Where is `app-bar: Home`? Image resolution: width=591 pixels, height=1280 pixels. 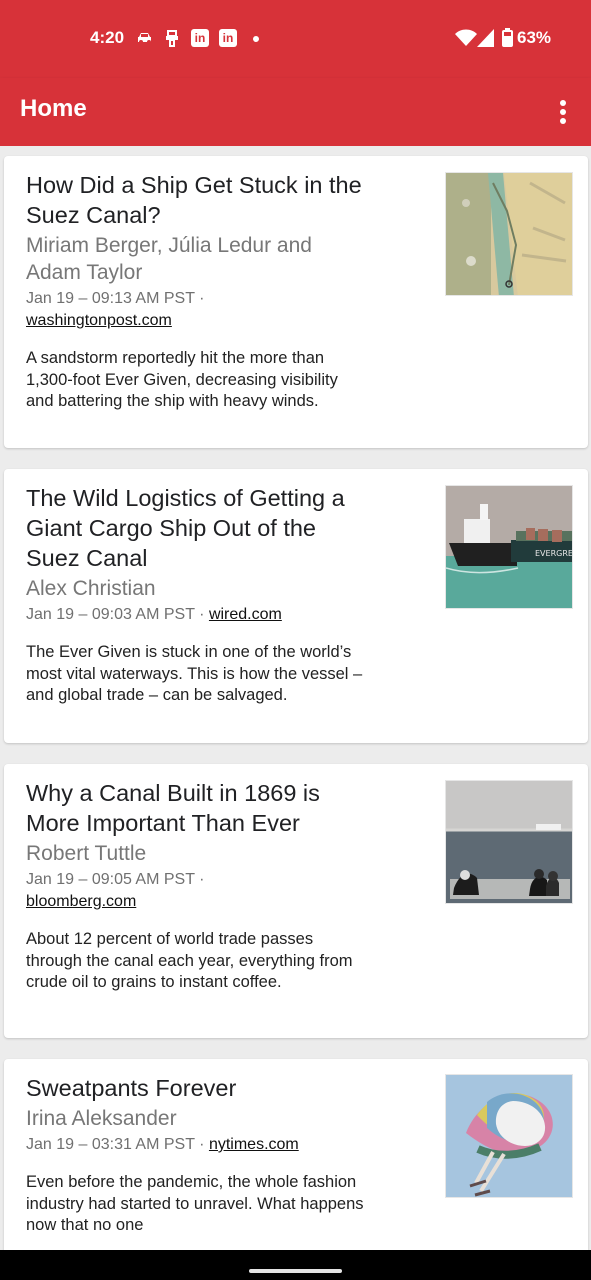
app-bar: Home is located at coordinates (295, 112).